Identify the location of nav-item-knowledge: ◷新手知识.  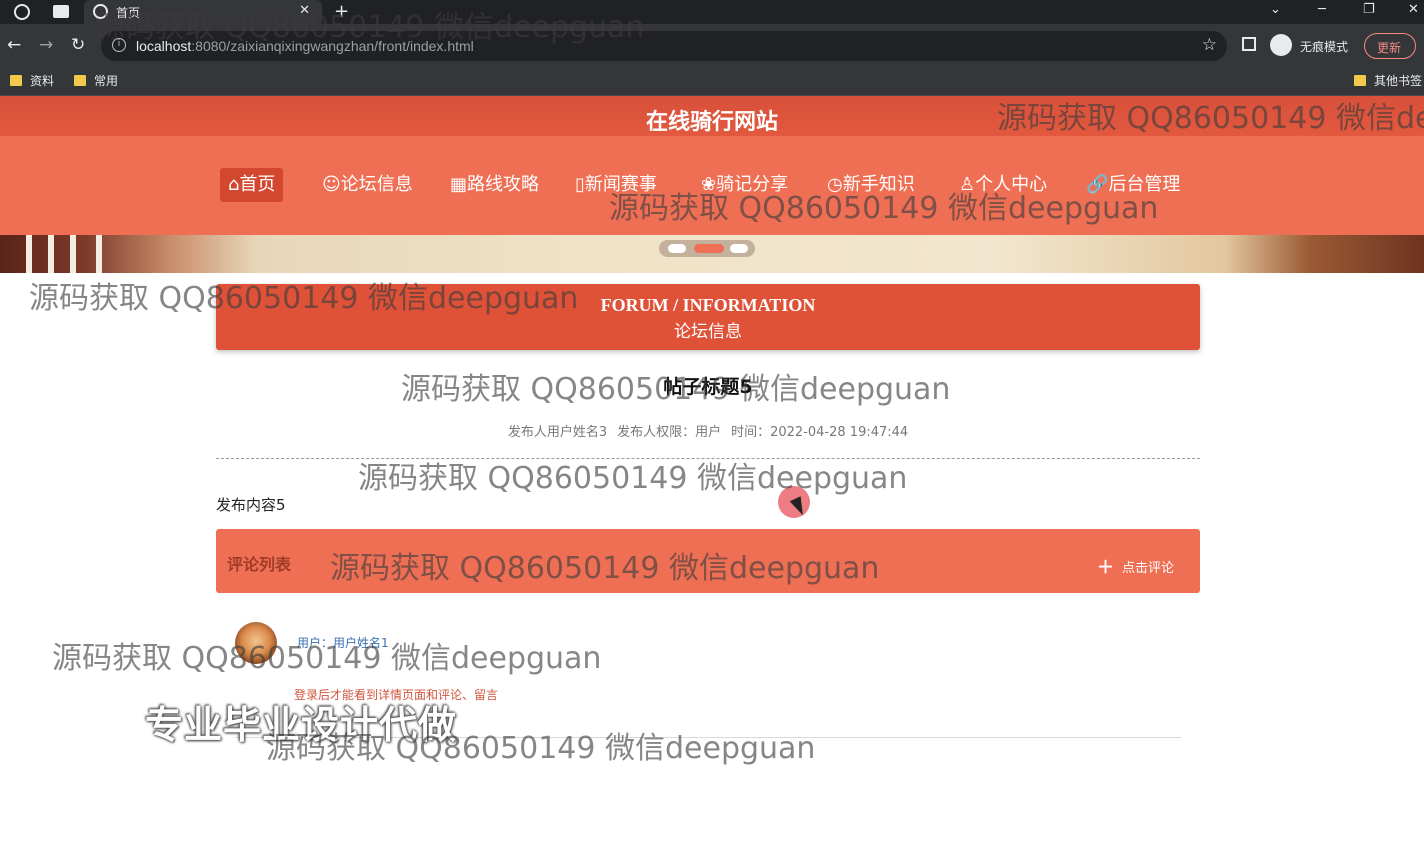
(871, 185).